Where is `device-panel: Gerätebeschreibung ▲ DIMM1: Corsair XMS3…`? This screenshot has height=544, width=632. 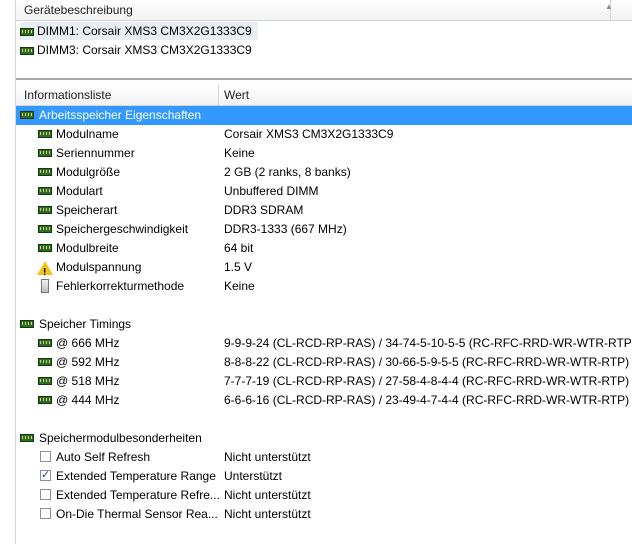
device-panel: Gerätebeschreibung ▲ DIMM1: Corsair XMS3… is located at coordinates (316, 40).